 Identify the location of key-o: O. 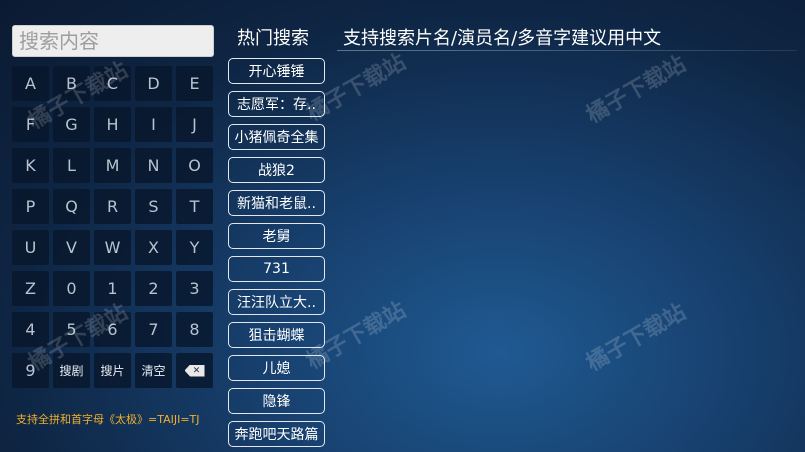
(194, 165).